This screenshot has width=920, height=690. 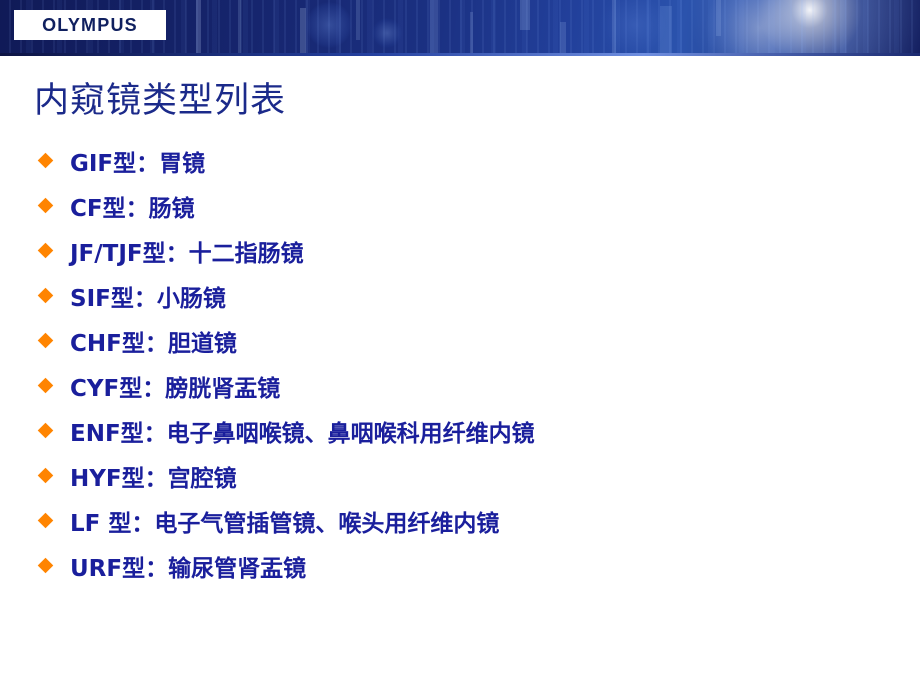 What do you see at coordinates (188, 568) in the screenshot?
I see `list-item-label: URF型：输尿管肾盂镜` at bounding box center [188, 568].